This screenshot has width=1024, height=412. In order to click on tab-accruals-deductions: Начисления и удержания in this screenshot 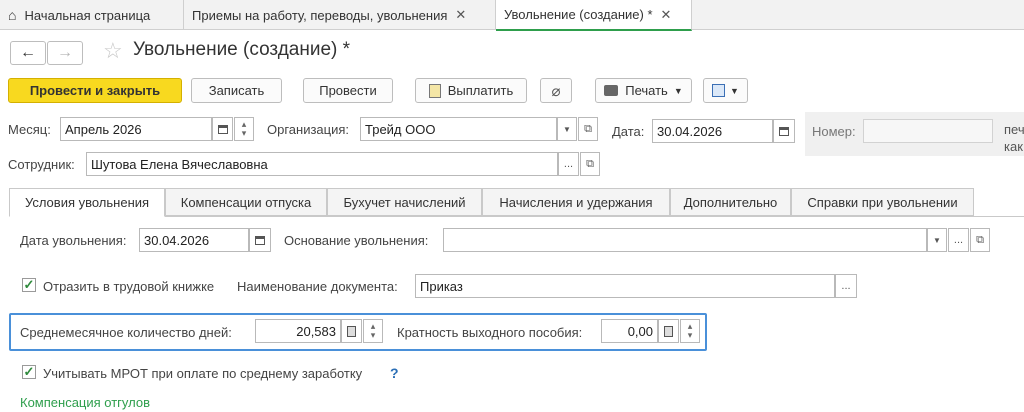, I will do `click(576, 202)`.